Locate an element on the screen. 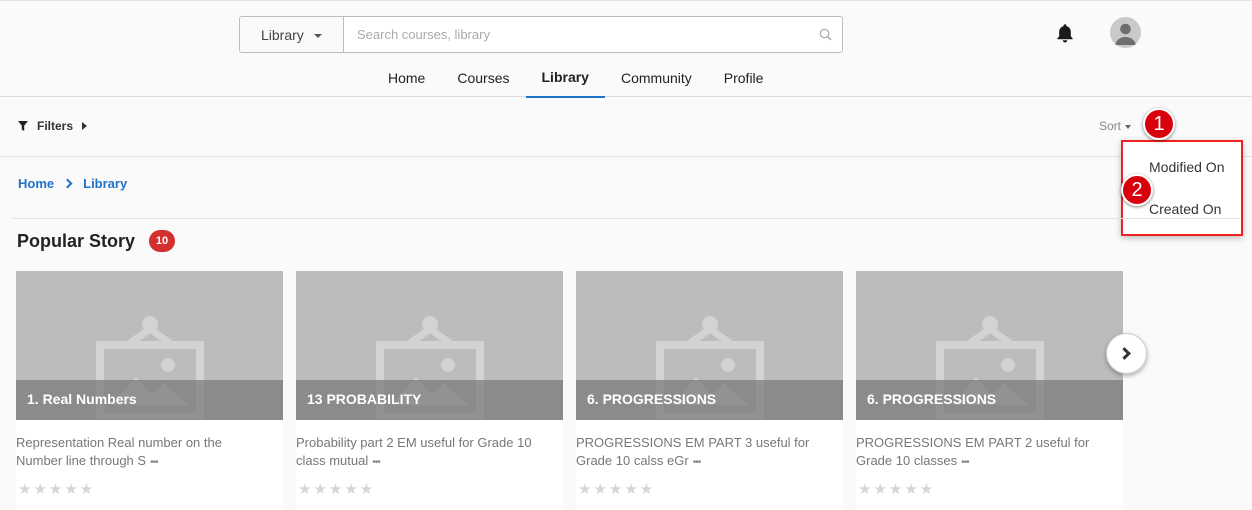 The width and height of the screenshot is (1252, 510). step-marker-2: 2 is located at coordinates (1137, 190).